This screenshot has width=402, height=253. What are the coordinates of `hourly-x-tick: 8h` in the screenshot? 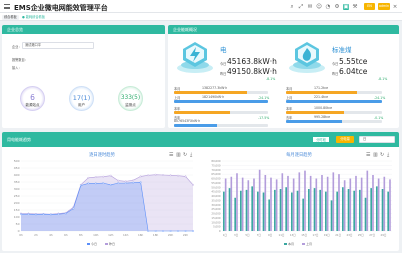 It's located at (81, 235).